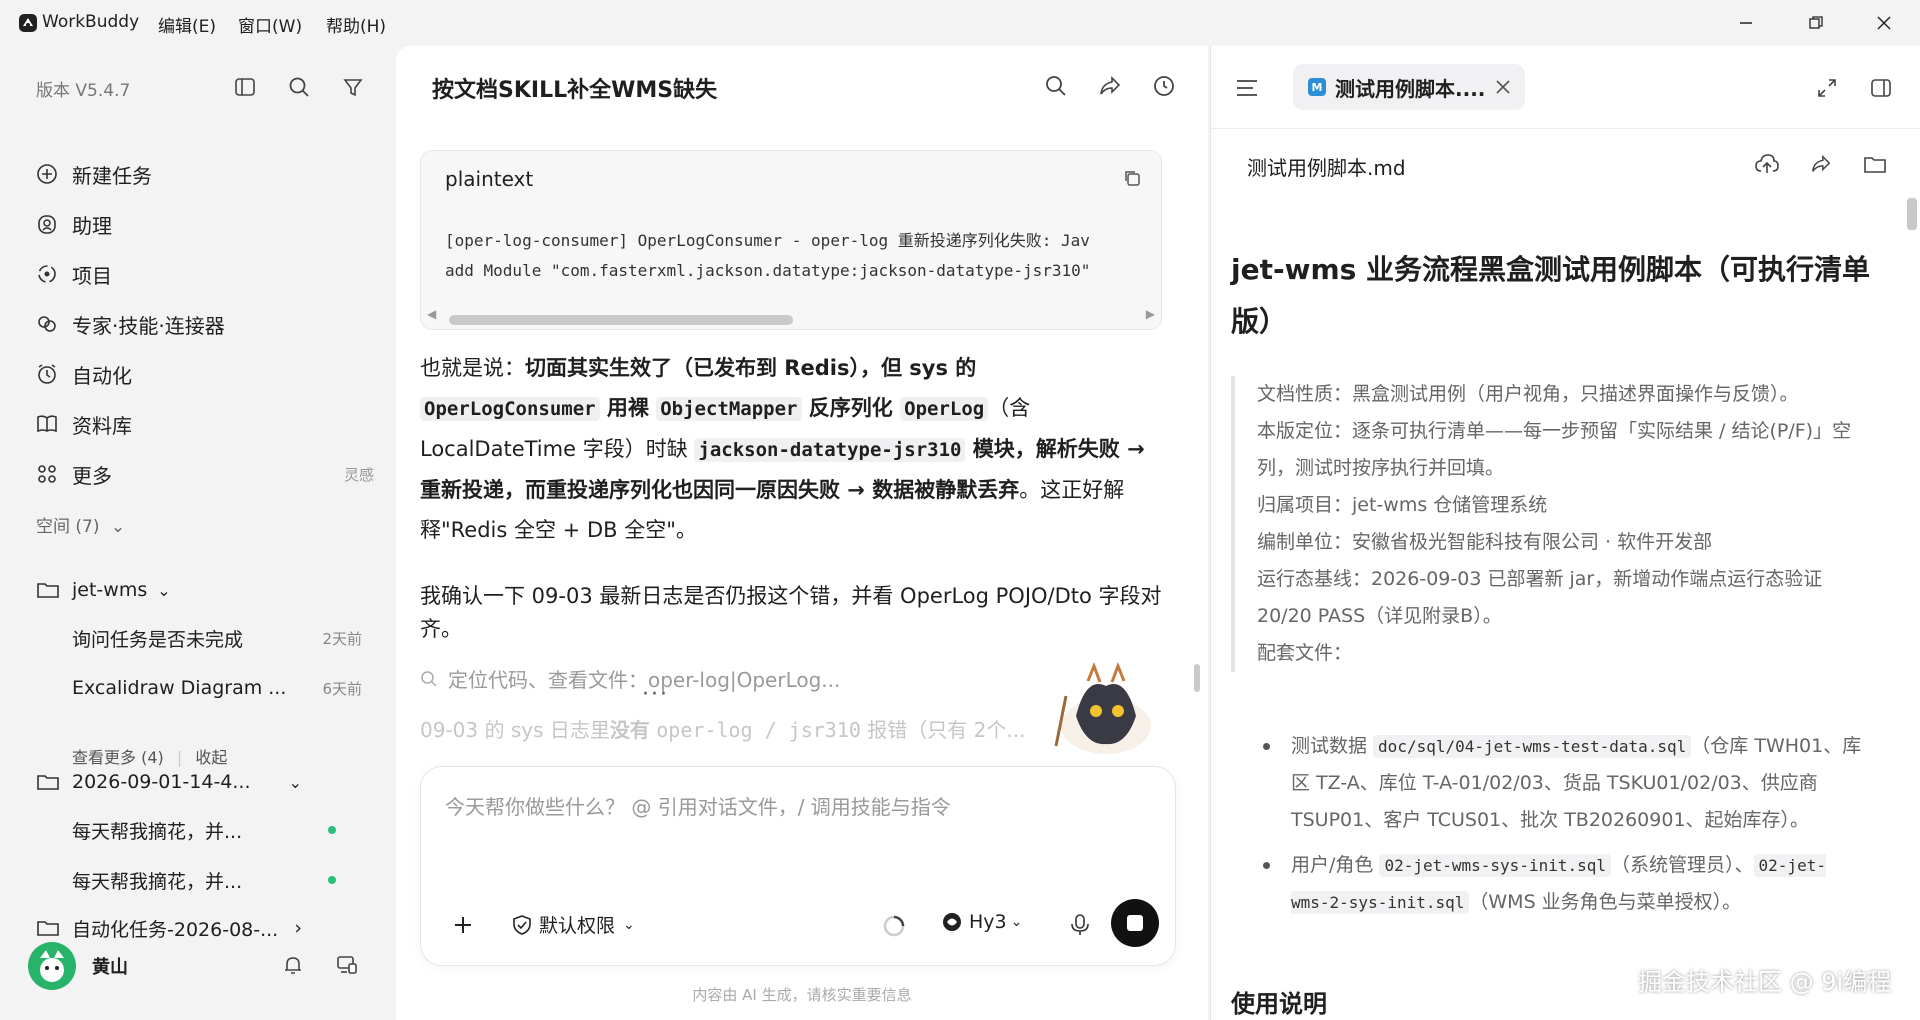  I want to click on more-dots-icon: ···, so click(655, 694).